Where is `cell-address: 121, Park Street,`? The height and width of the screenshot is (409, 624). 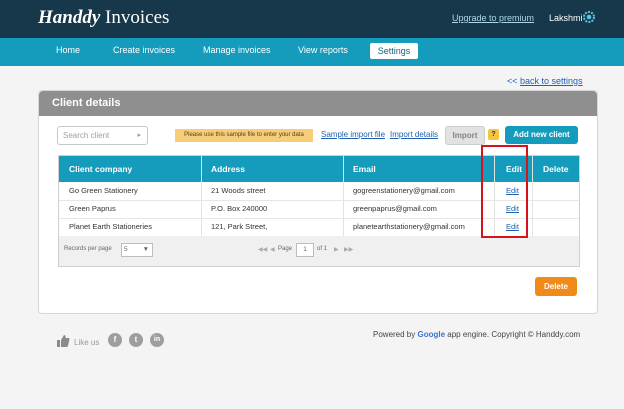
cell-address: 121, Park Street, is located at coordinates (239, 226).